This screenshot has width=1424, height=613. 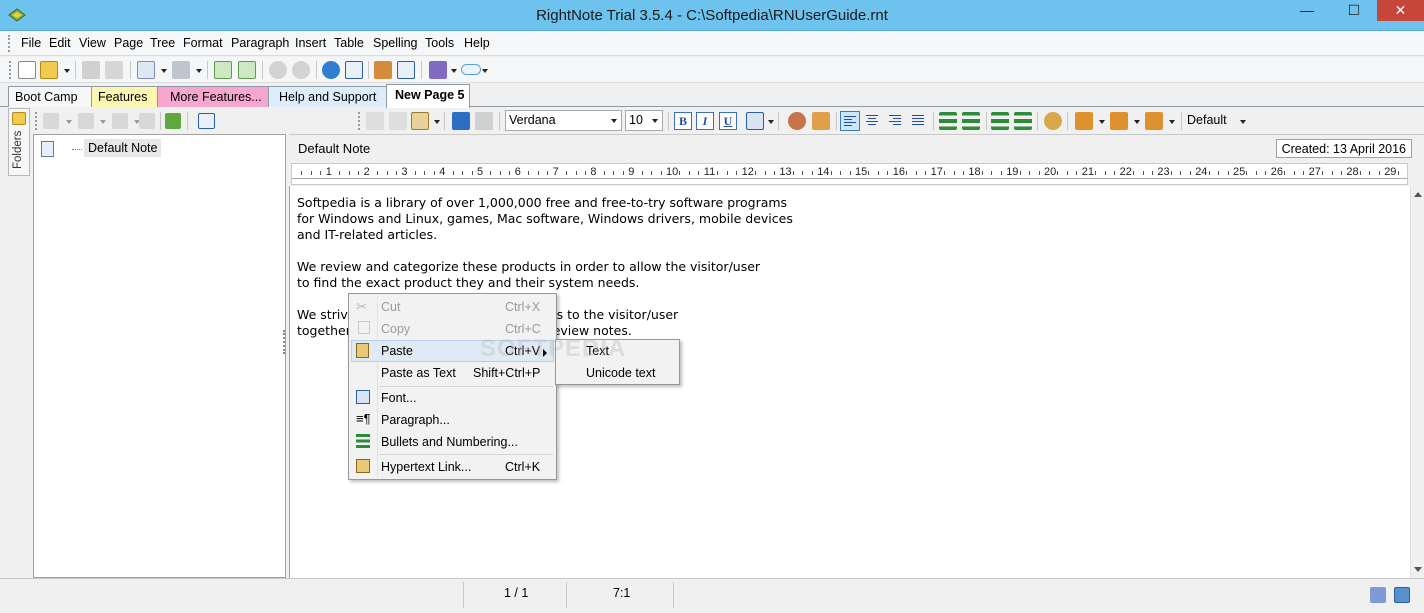 I want to click on add-node-icon, so click(x=51, y=121).